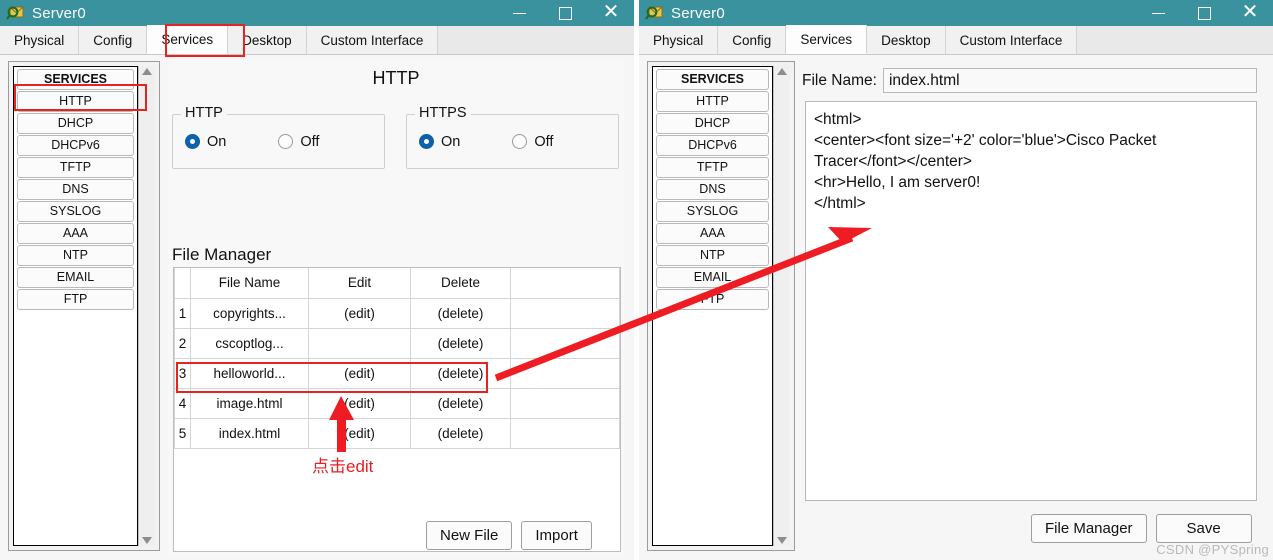 This screenshot has width=1273, height=560. Describe the element at coordinates (565, 313) in the screenshot. I see `row-filler` at that location.